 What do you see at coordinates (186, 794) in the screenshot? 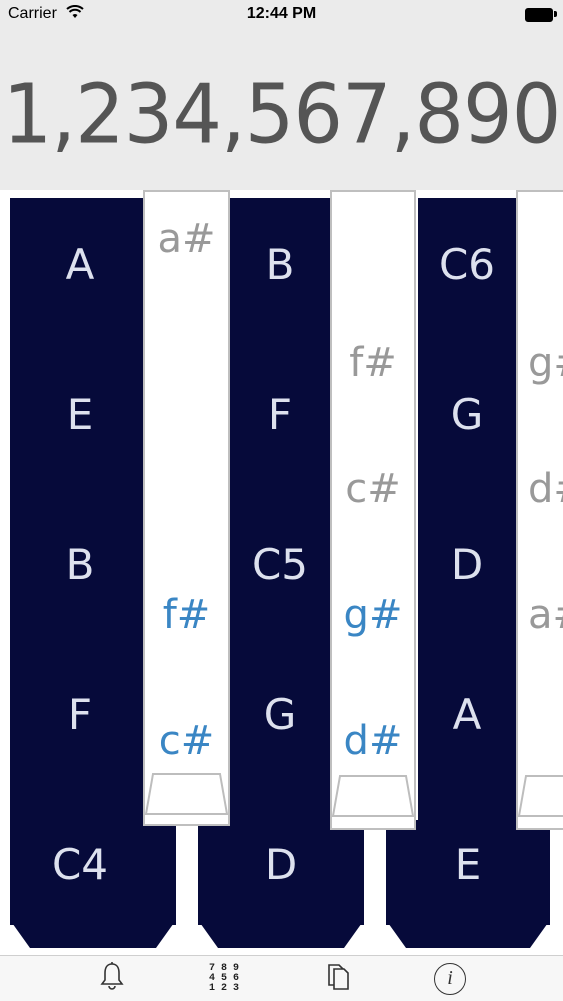
I see `light-pipe-1-mouth` at bounding box center [186, 794].